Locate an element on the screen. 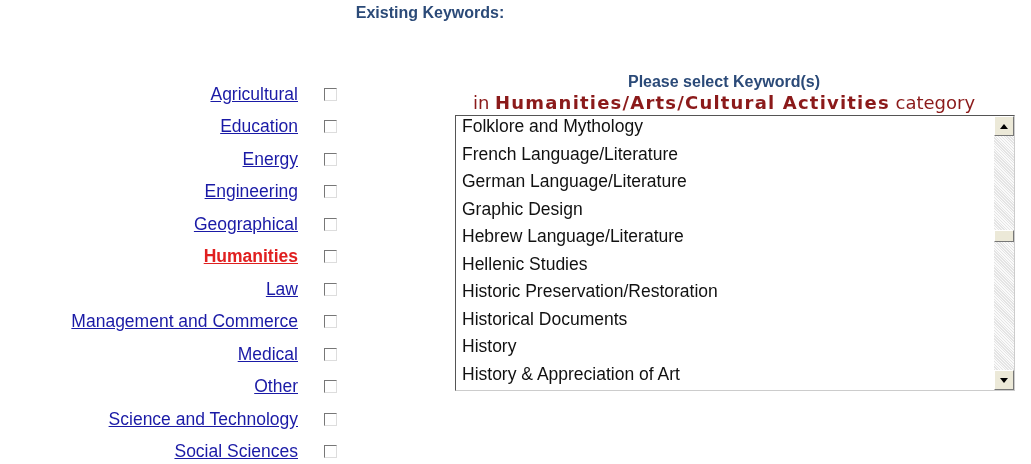 The height and width of the screenshot is (464, 1031). scroll-up-icon is located at coordinates (1004, 126).